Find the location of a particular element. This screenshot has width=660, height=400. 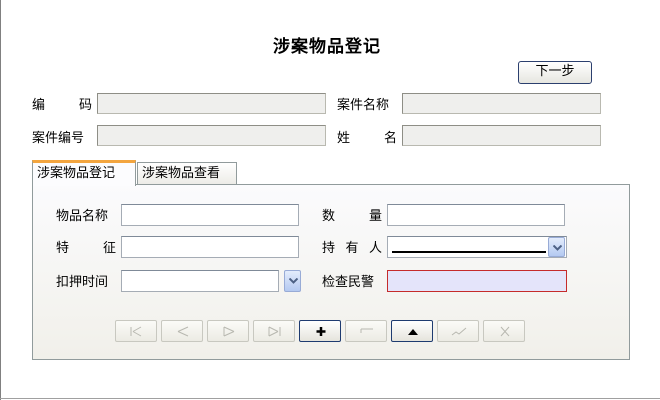

minus-icon is located at coordinates (366, 330).